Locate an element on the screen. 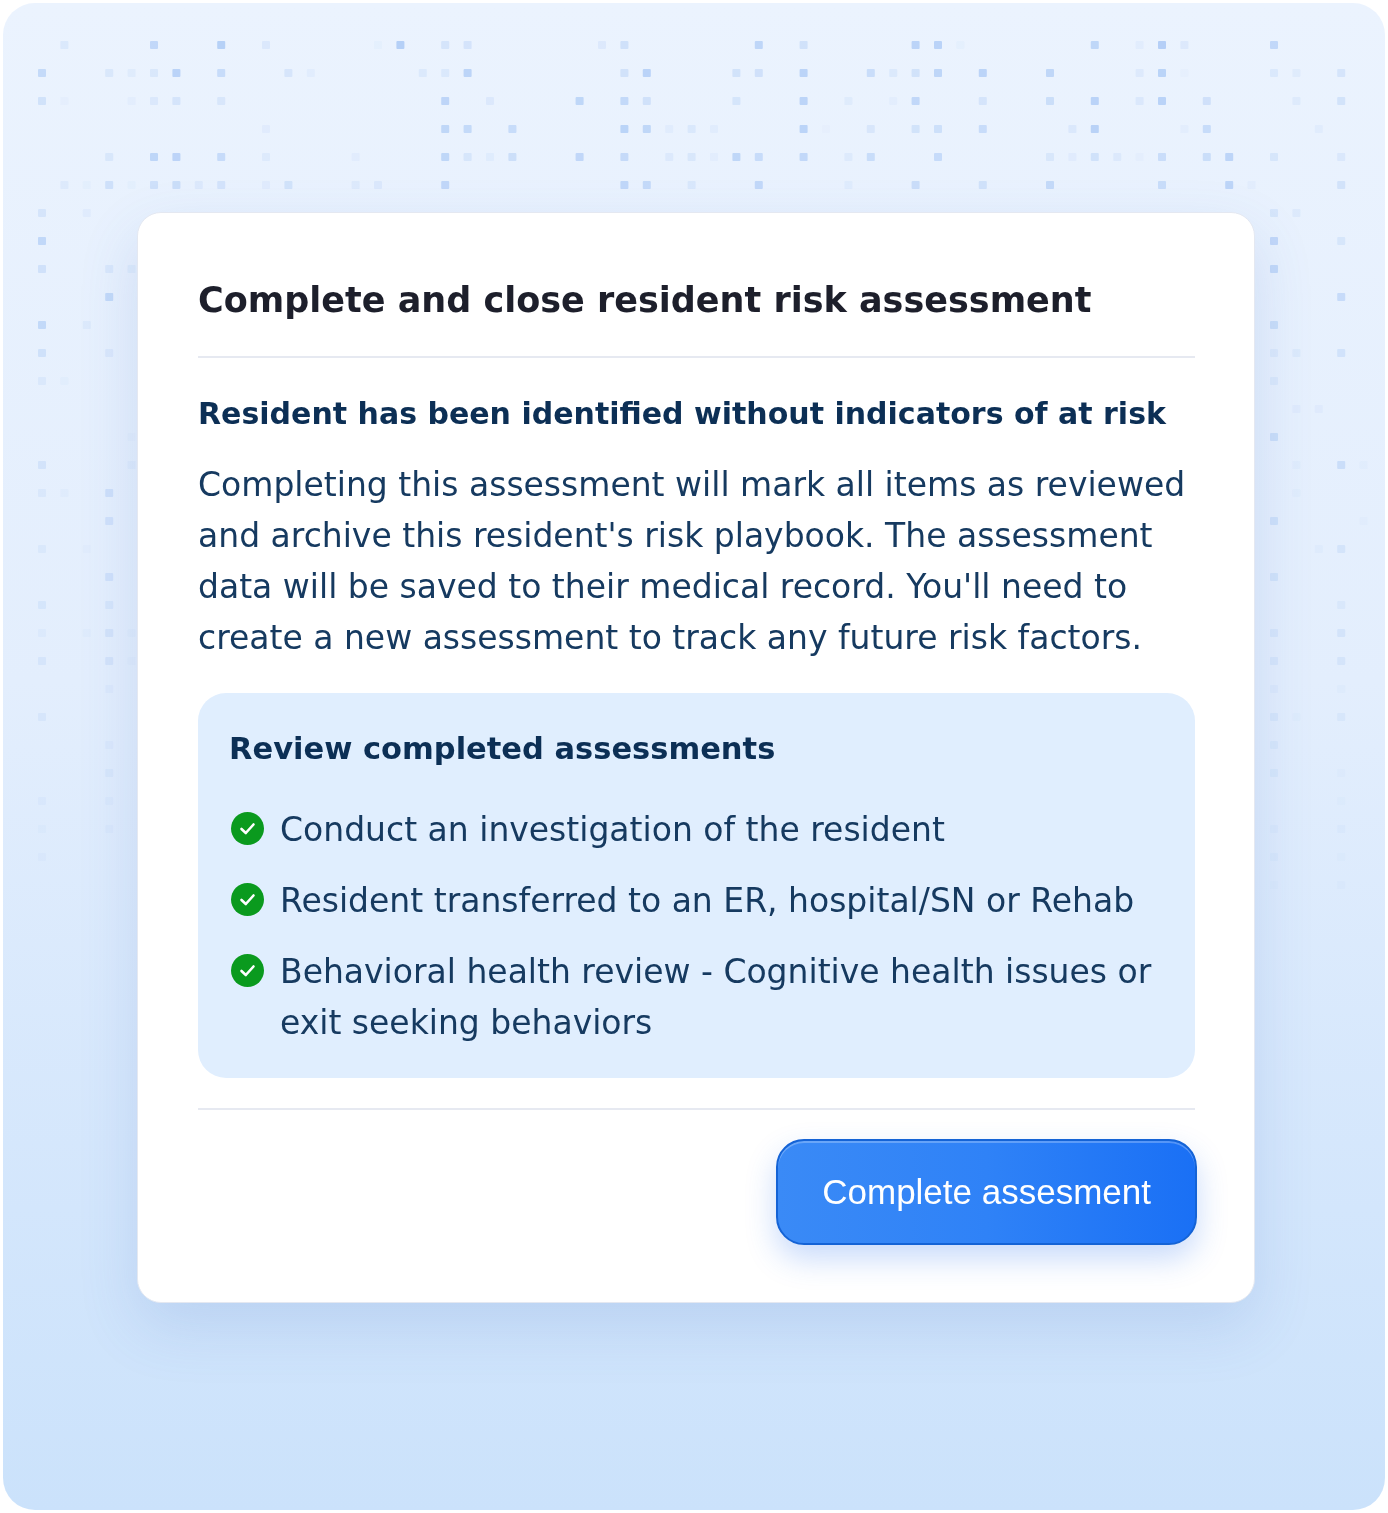 The image size is (1388, 1513). complete-button: Complete assesment is located at coordinates (986, 1192).